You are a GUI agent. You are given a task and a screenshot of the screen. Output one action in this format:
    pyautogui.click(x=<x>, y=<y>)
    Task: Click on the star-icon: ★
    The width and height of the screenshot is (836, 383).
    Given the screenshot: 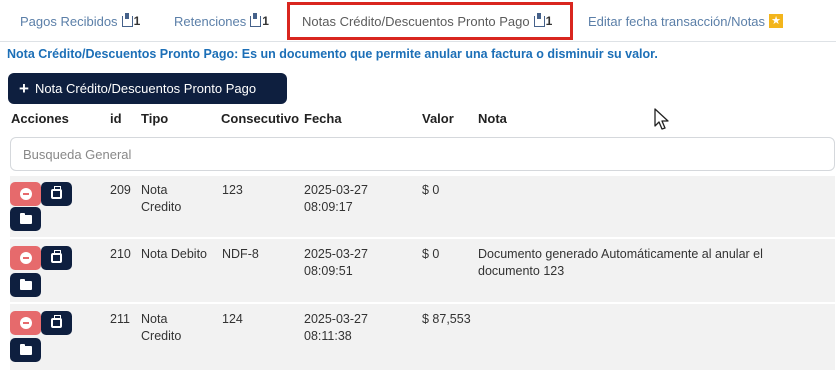 What is the action you would take?
    pyautogui.click(x=776, y=21)
    